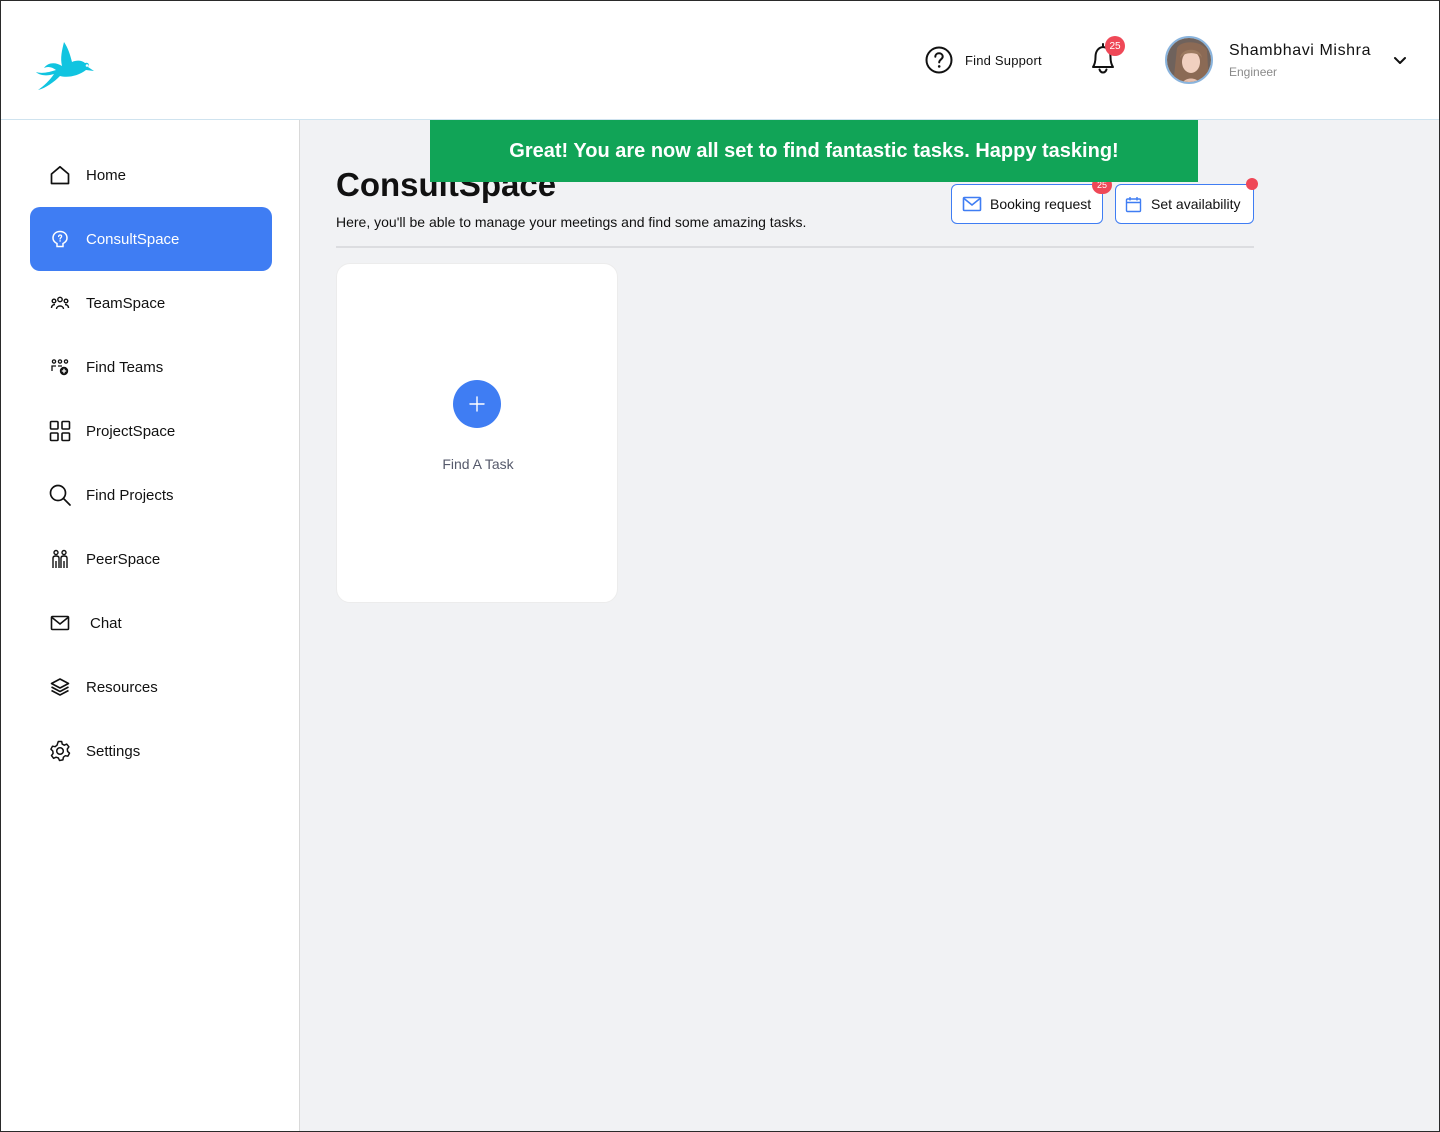 The width and height of the screenshot is (1440, 1132). I want to click on find-support-button: Find Support, so click(983, 60).